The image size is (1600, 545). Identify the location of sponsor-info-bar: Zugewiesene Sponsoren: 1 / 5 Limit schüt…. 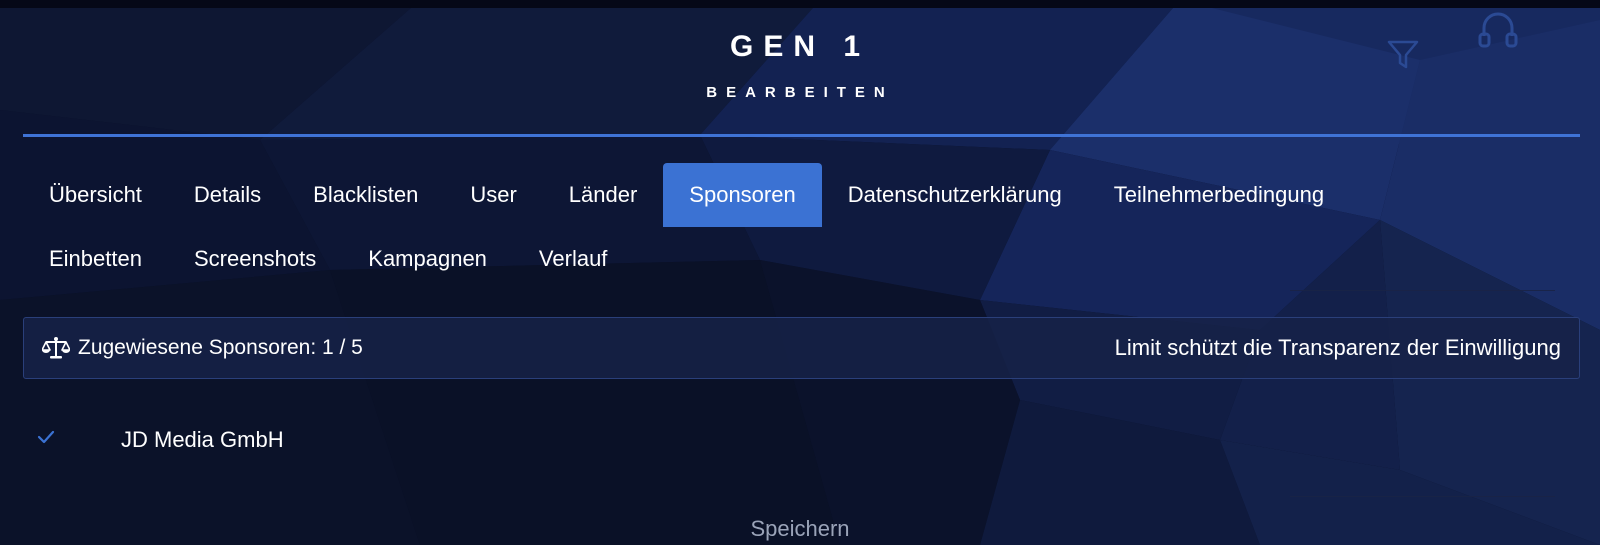
(801, 348).